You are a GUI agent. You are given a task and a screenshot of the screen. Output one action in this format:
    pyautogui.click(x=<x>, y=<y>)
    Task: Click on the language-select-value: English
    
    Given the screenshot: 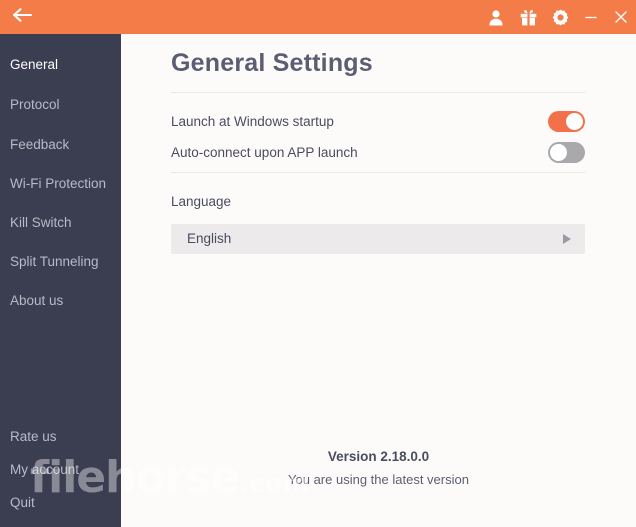 What is the action you would take?
    pyautogui.click(x=209, y=238)
    